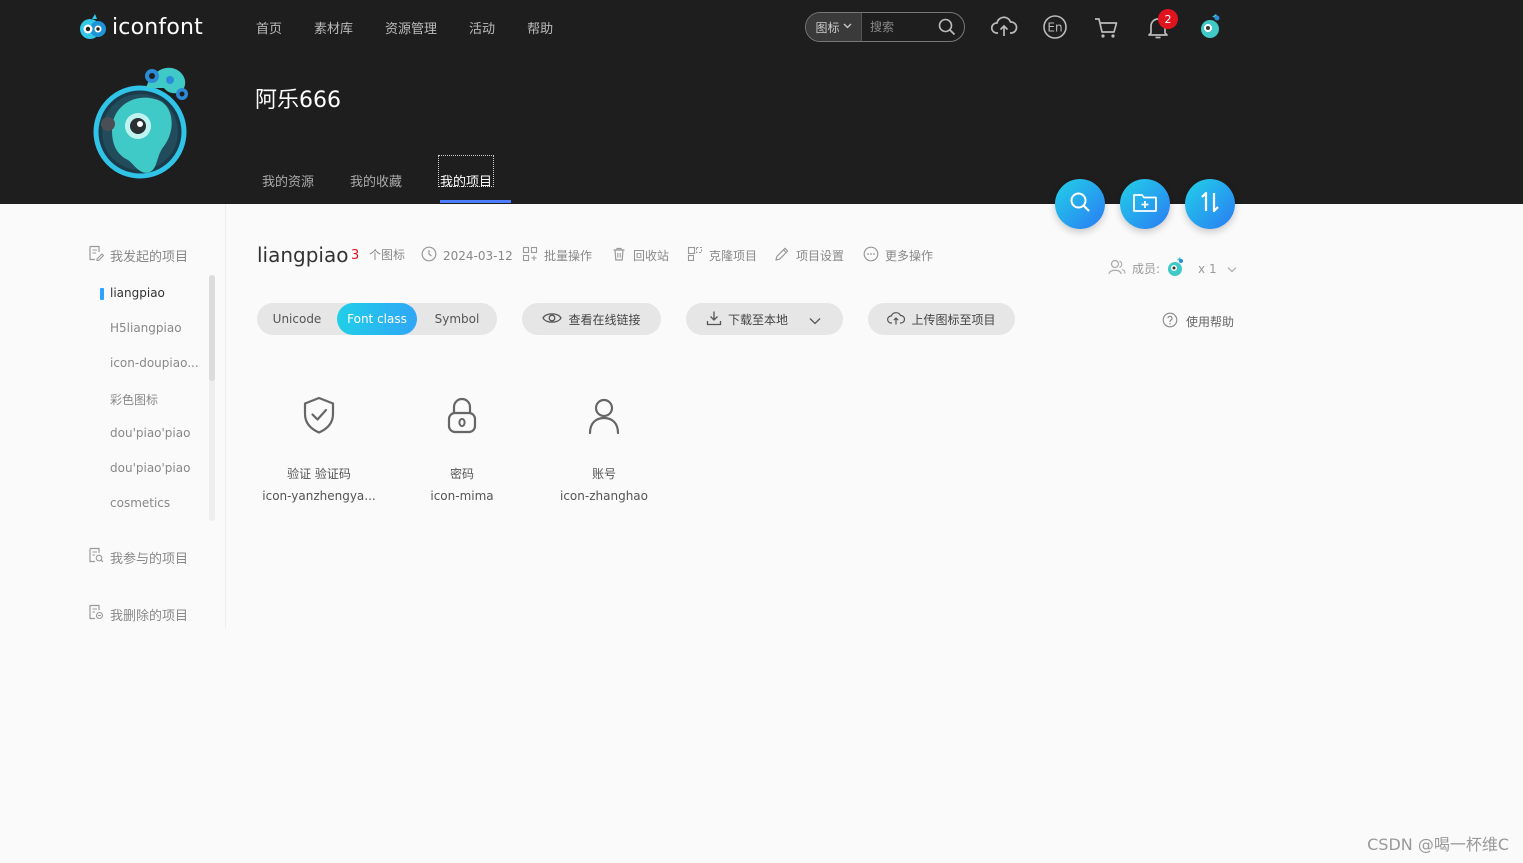  Describe the element at coordinates (909, 256) in the screenshot. I see `more-actions-label: 更多操作` at that location.